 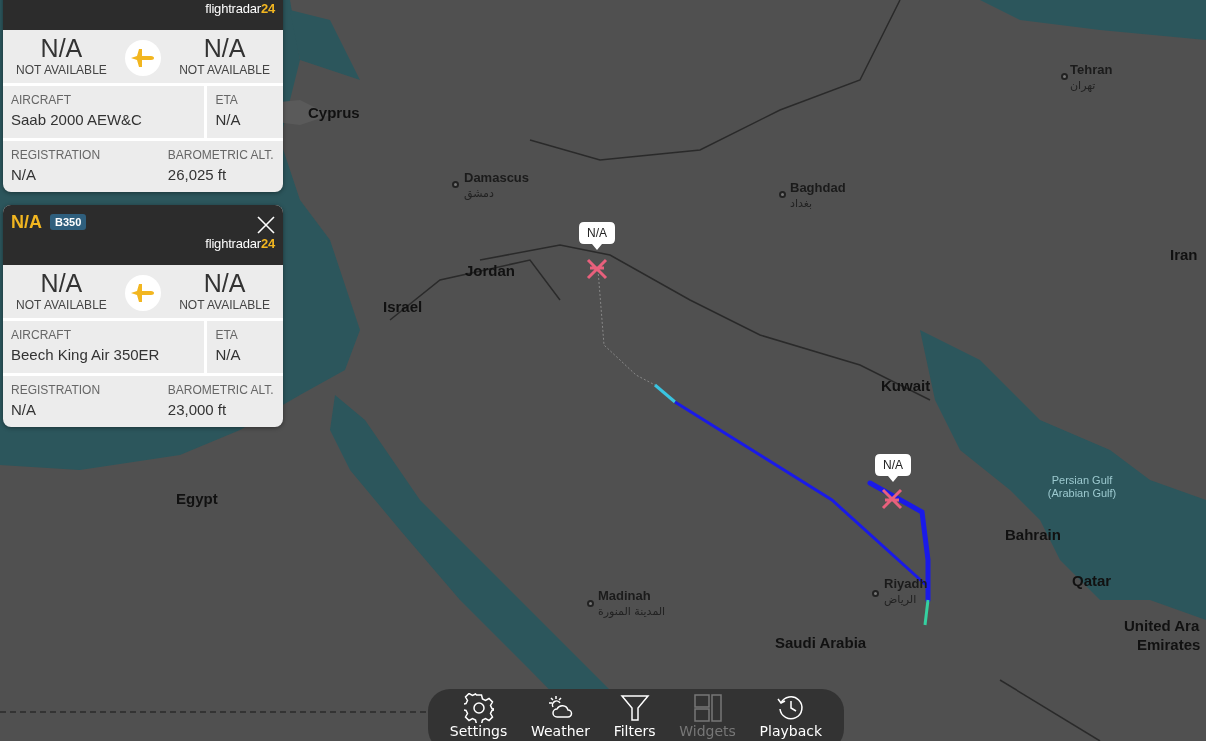 I want to click on country-label: Israel, so click(x=403, y=307).